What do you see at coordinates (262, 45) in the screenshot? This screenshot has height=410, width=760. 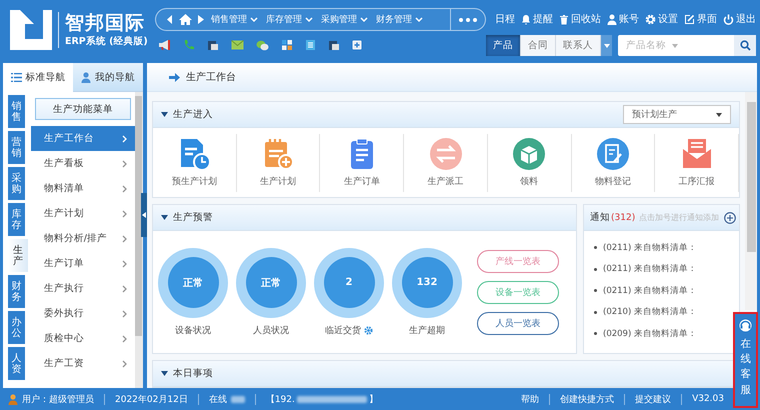 I see `chat-icon` at bounding box center [262, 45].